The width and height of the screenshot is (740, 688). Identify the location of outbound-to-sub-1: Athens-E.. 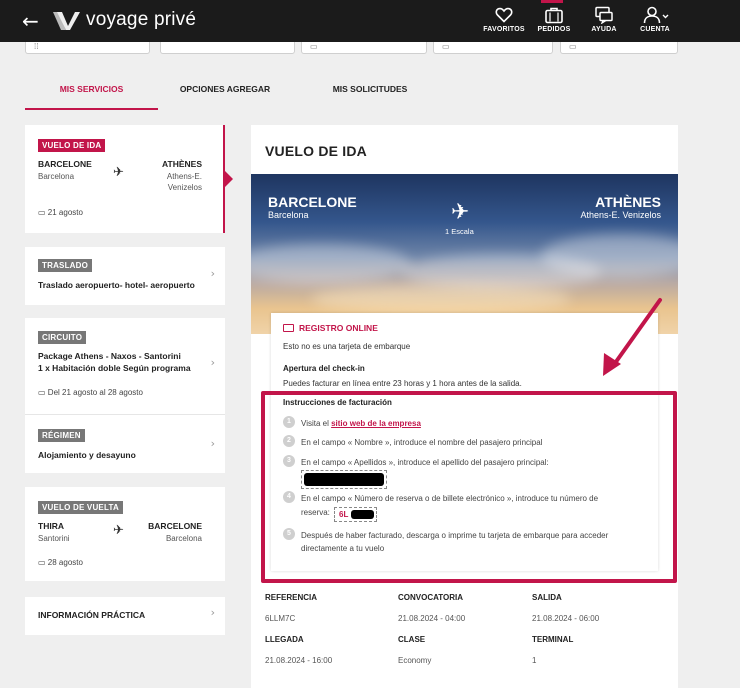
(184, 176).